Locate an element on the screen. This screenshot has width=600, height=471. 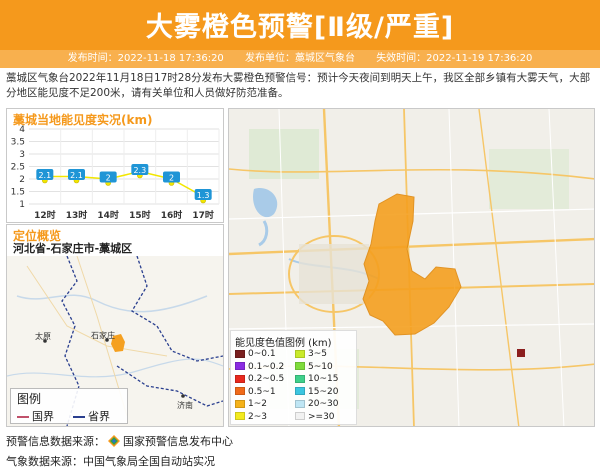
legend-label: 10~15 is located at coordinates (323, 379).